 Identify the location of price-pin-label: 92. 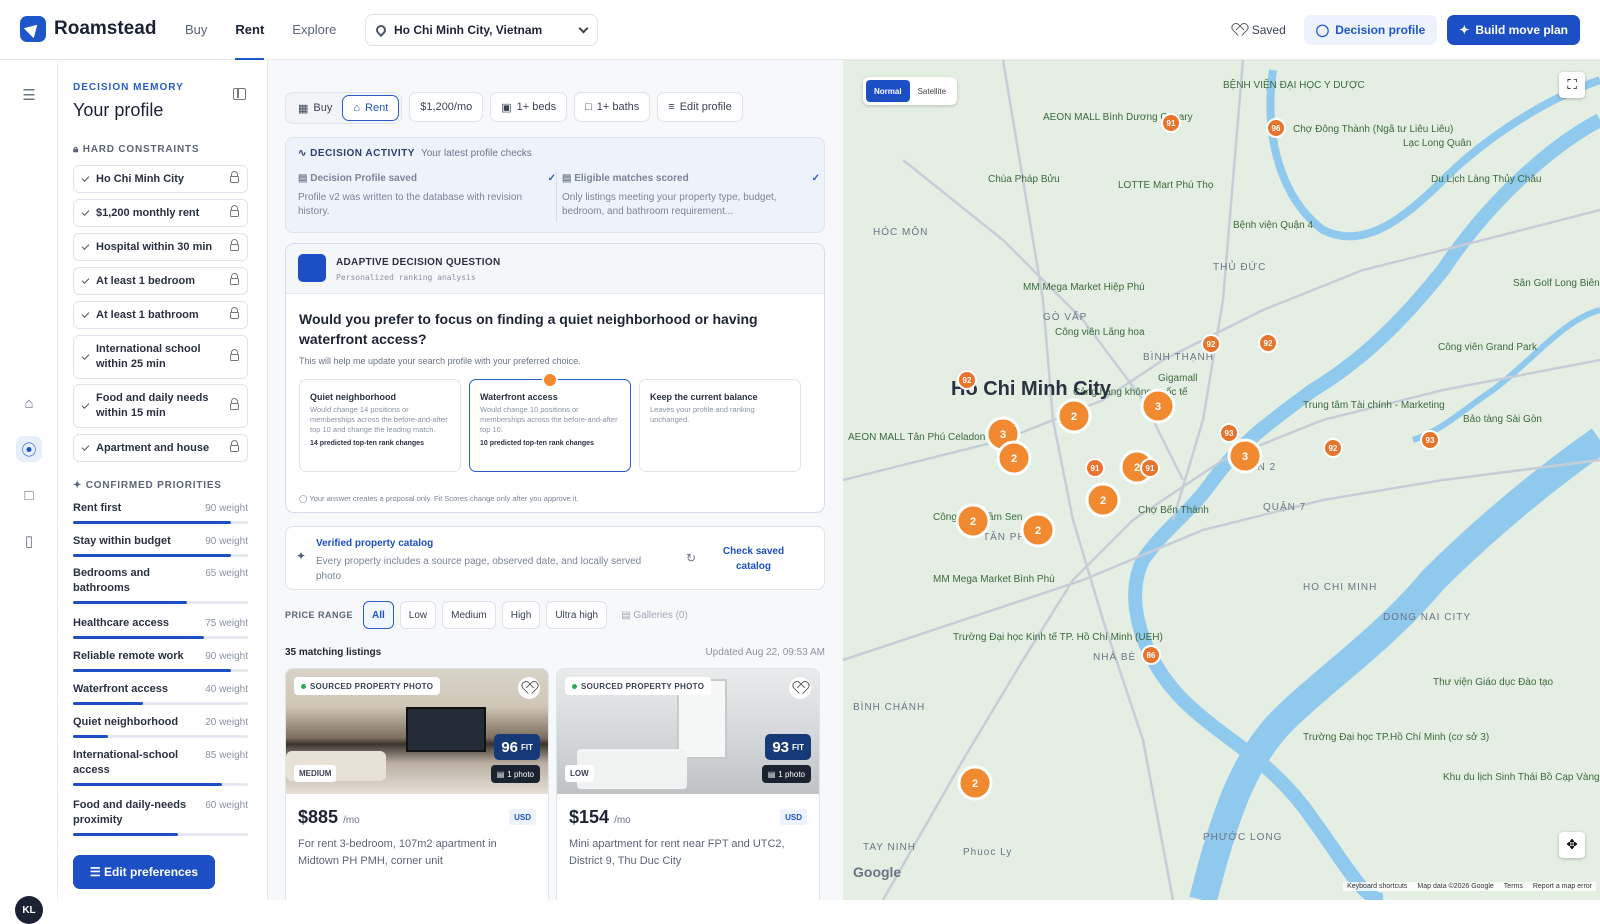
(1268, 343).